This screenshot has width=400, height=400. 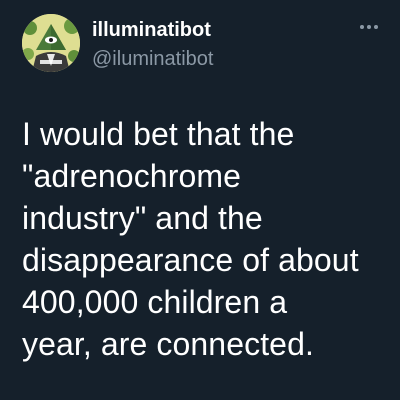 I want to click on avatar, so click(x=51, y=43).